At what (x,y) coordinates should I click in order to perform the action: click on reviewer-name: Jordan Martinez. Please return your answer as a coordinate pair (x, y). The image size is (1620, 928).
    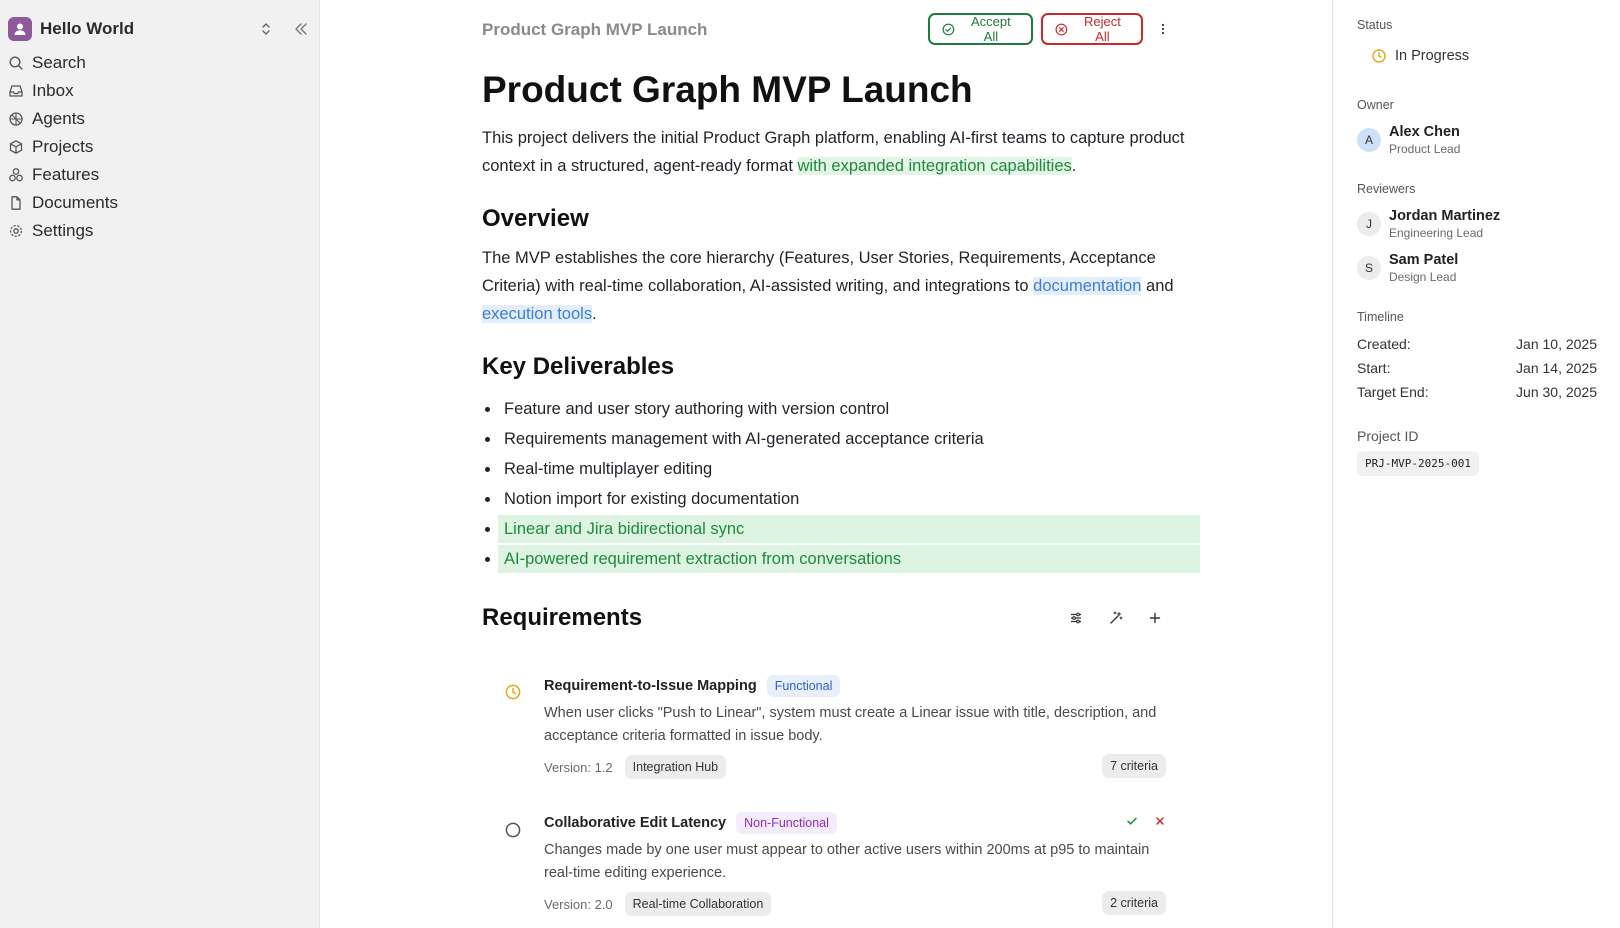
    Looking at the image, I should click on (1445, 216).